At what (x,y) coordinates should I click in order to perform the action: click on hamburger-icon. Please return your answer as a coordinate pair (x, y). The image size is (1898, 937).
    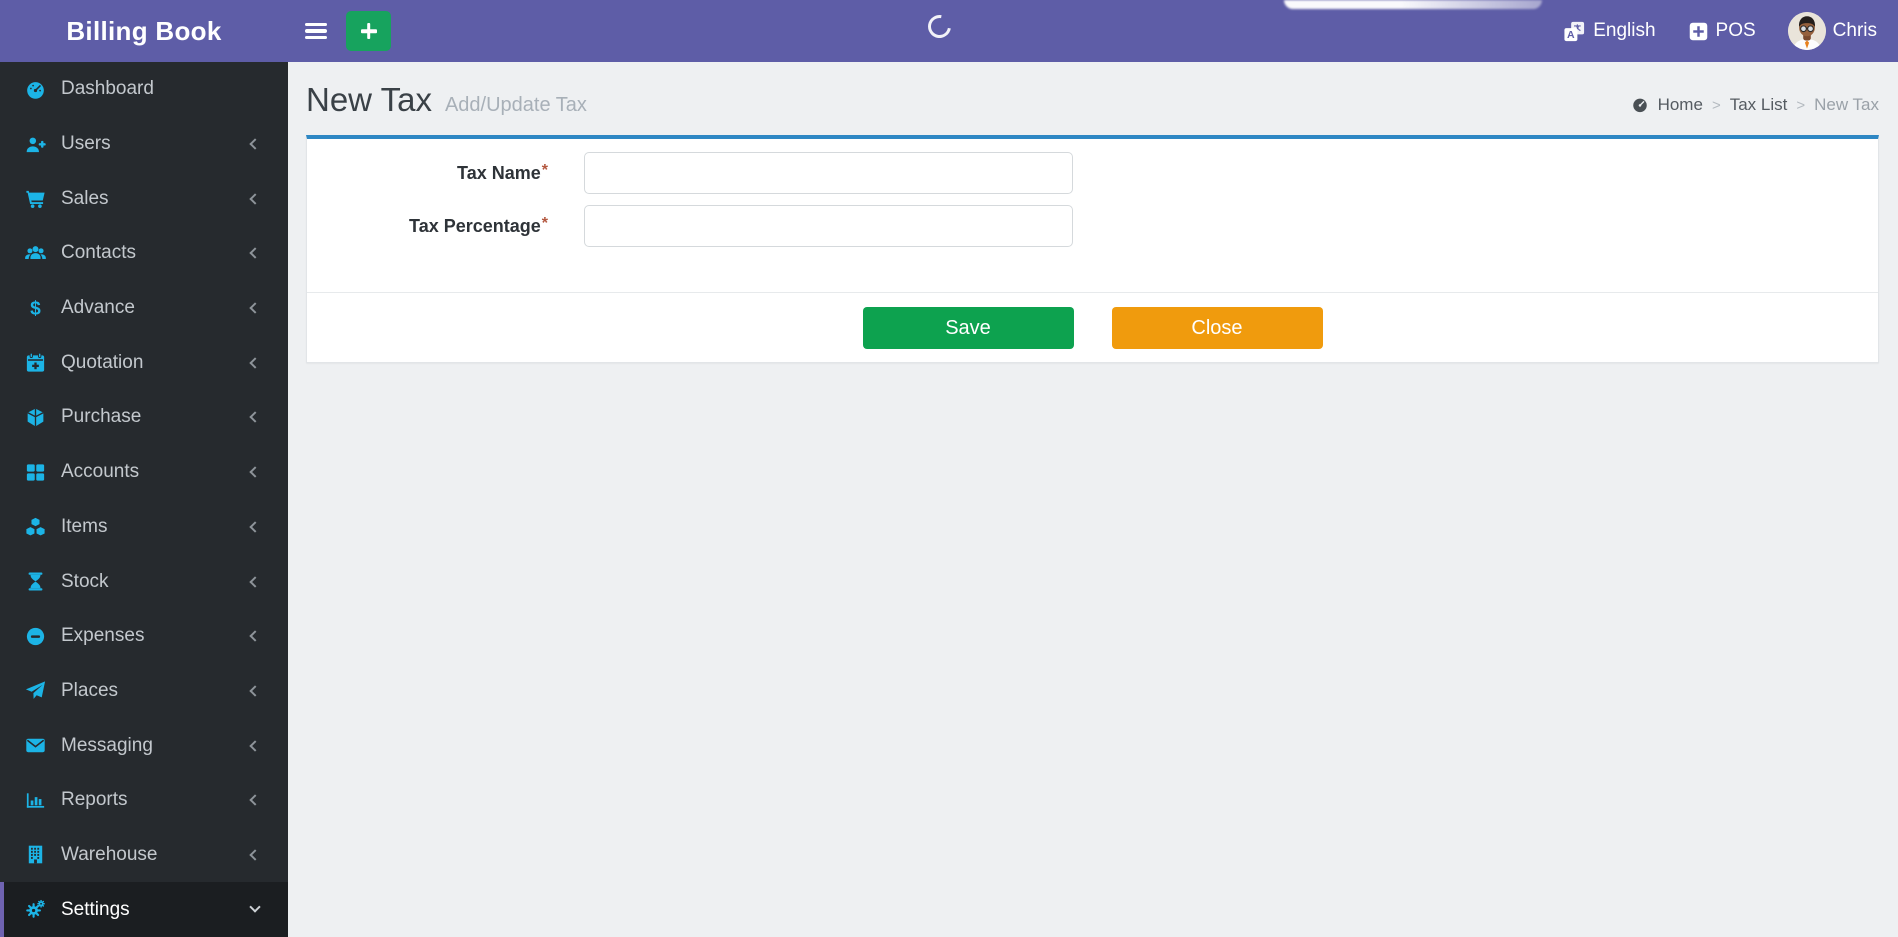
    Looking at the image, I should click on (316, 24).